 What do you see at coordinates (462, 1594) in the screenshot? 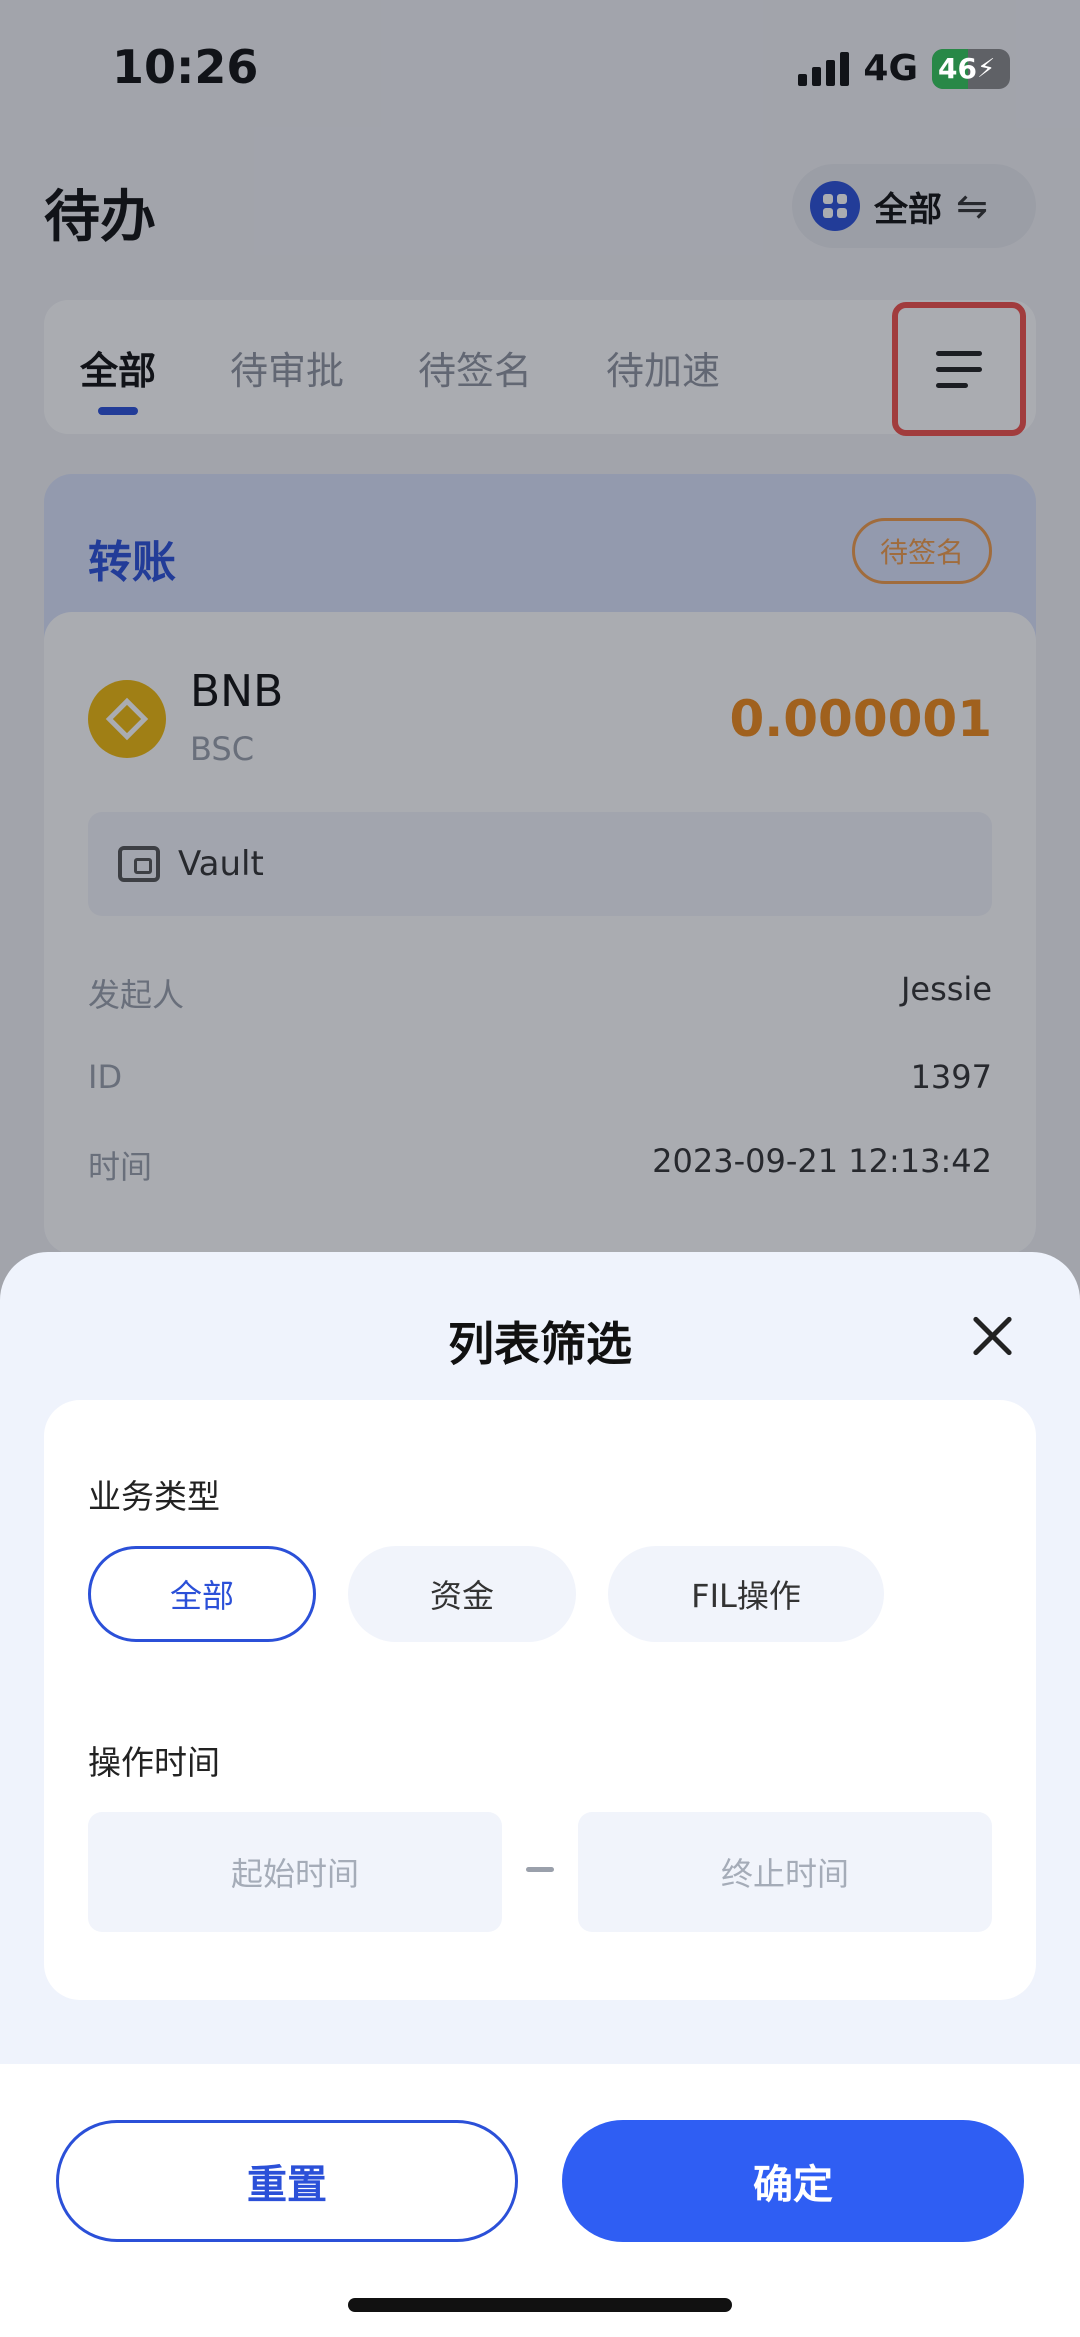
I see `chip-funds: 资金` at bounding box center [462, 1594].